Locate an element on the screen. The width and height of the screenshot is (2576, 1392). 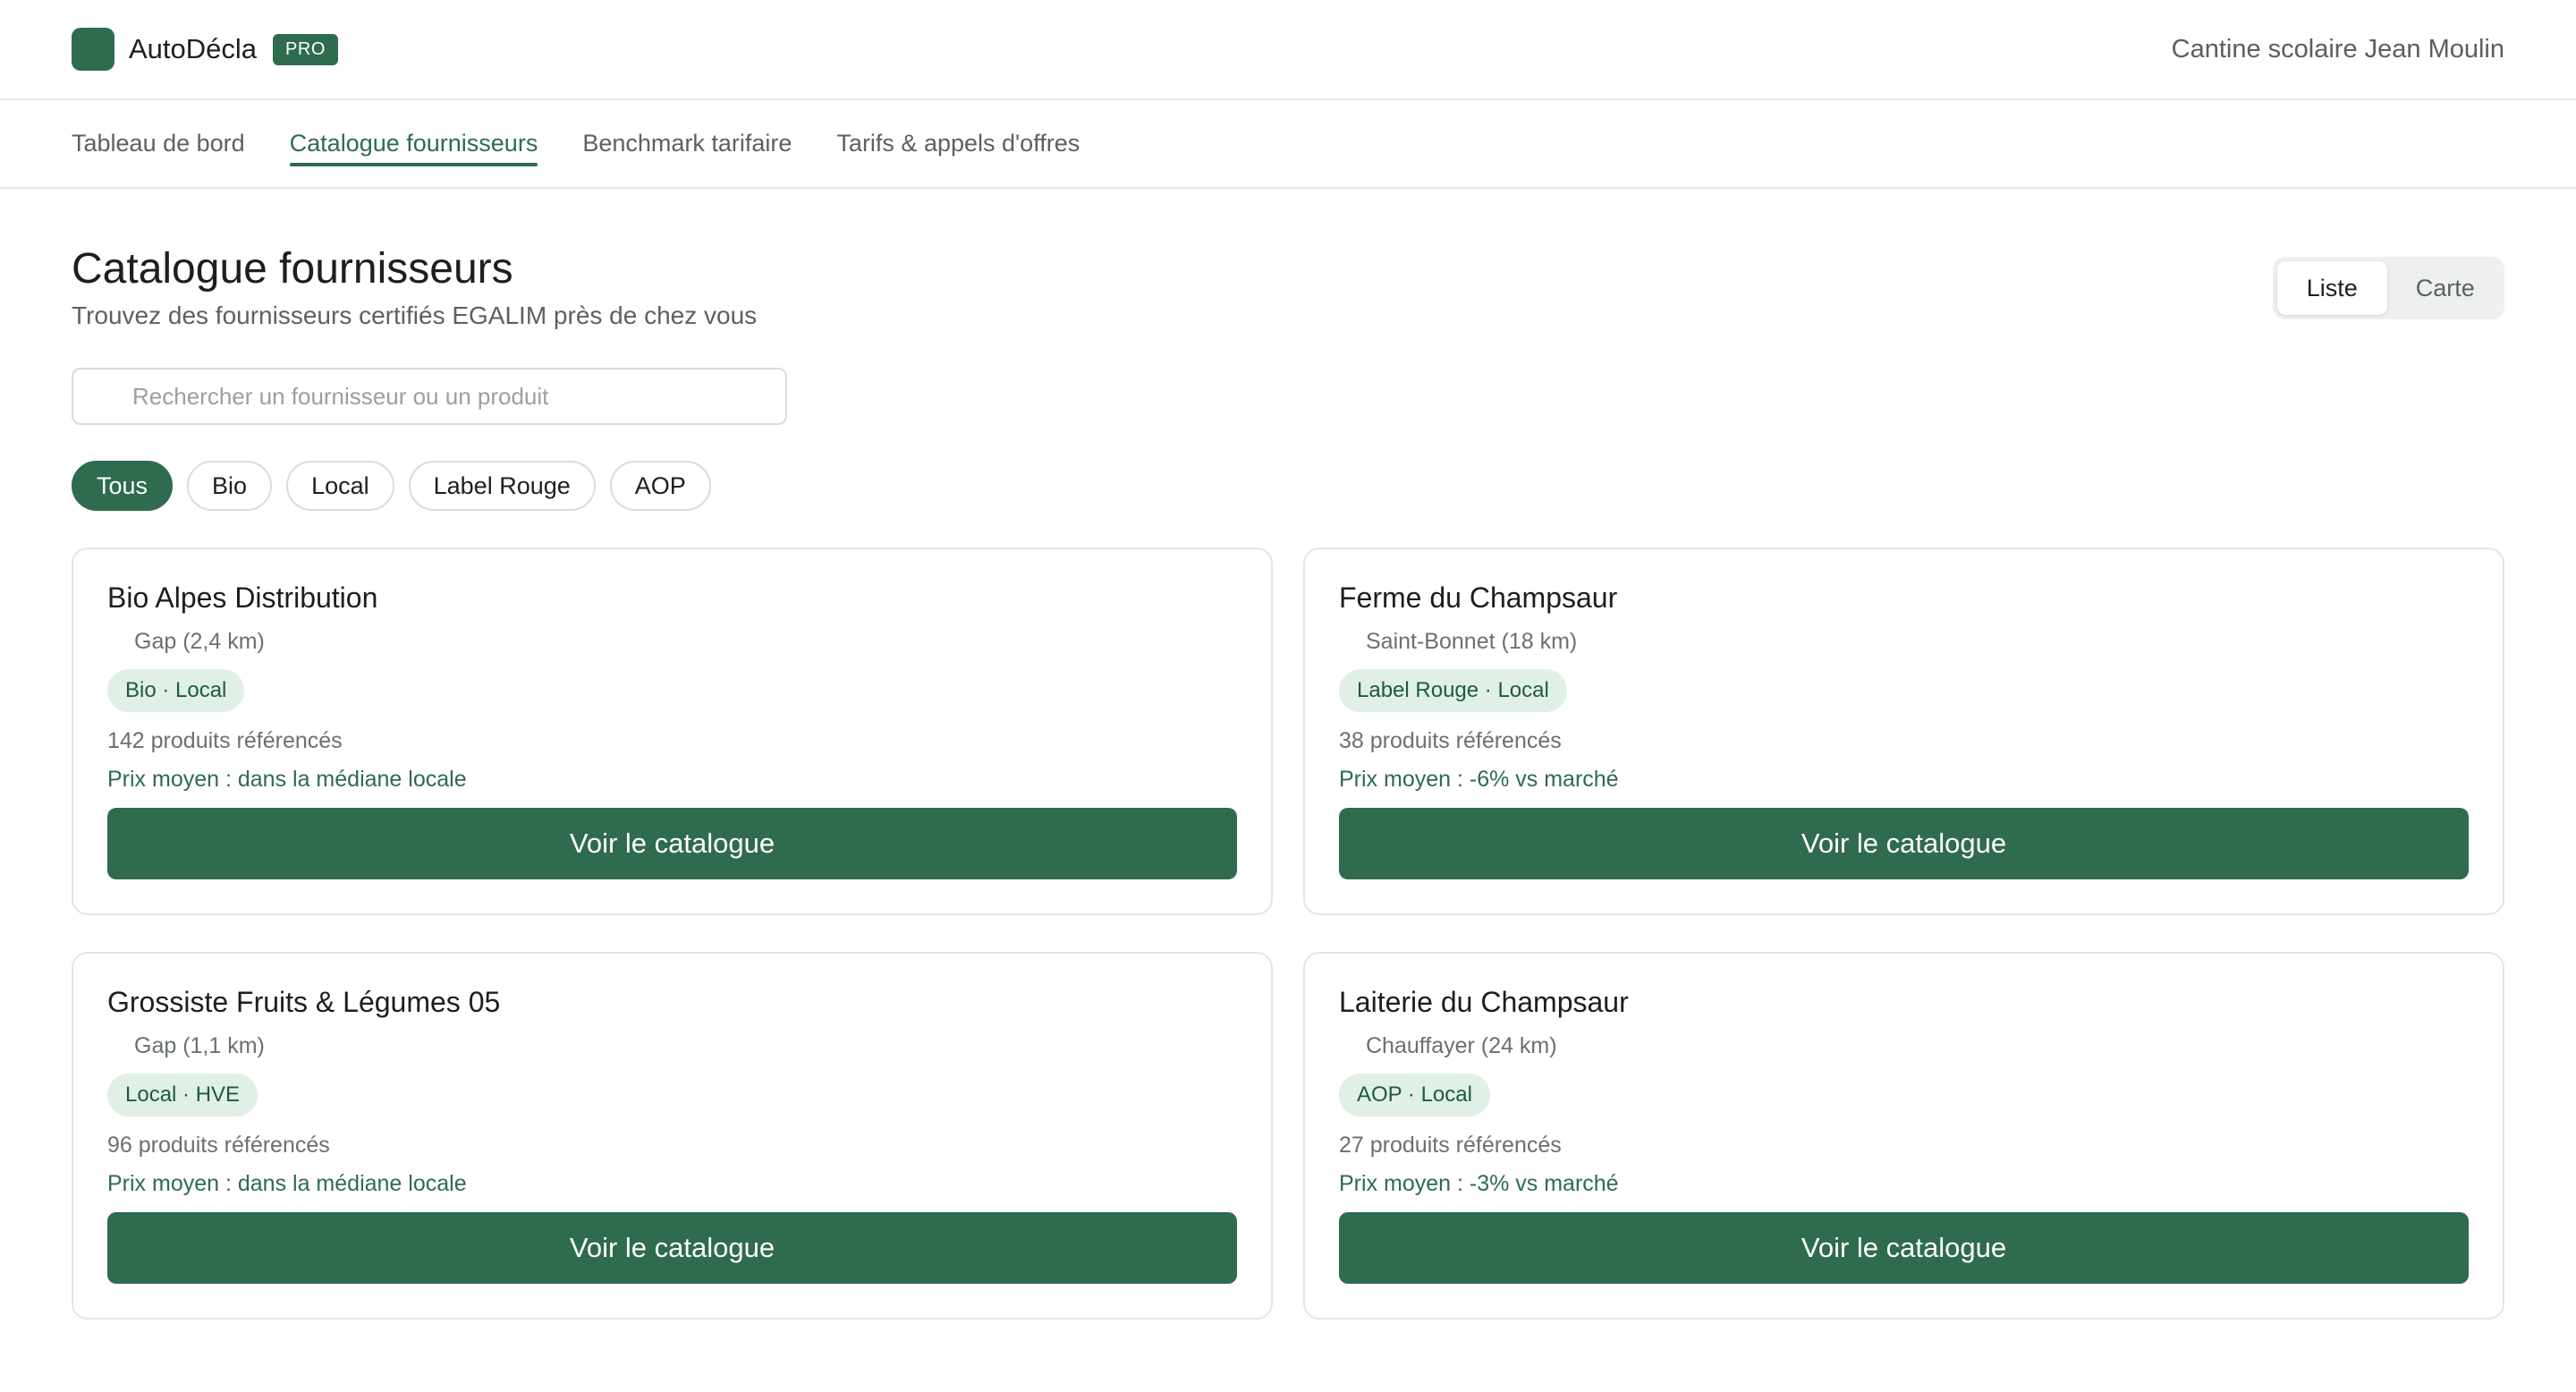
filter-local: Local is located at coordinates (340, 486).